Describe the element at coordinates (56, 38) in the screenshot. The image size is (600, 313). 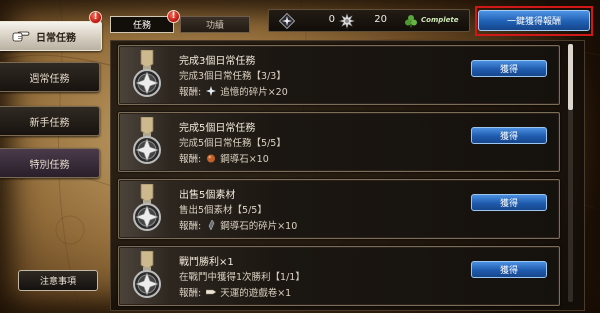
I see `sidebar-item-label: 日常任務` at that location.